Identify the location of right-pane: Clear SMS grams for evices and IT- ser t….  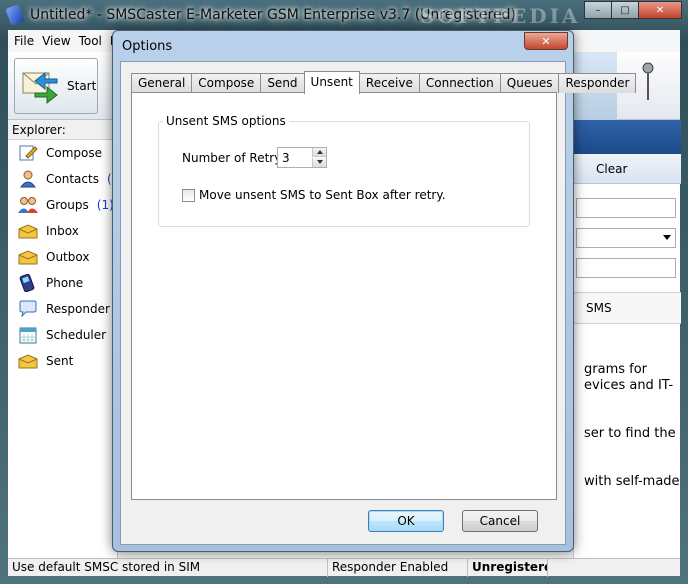
(627, 340).